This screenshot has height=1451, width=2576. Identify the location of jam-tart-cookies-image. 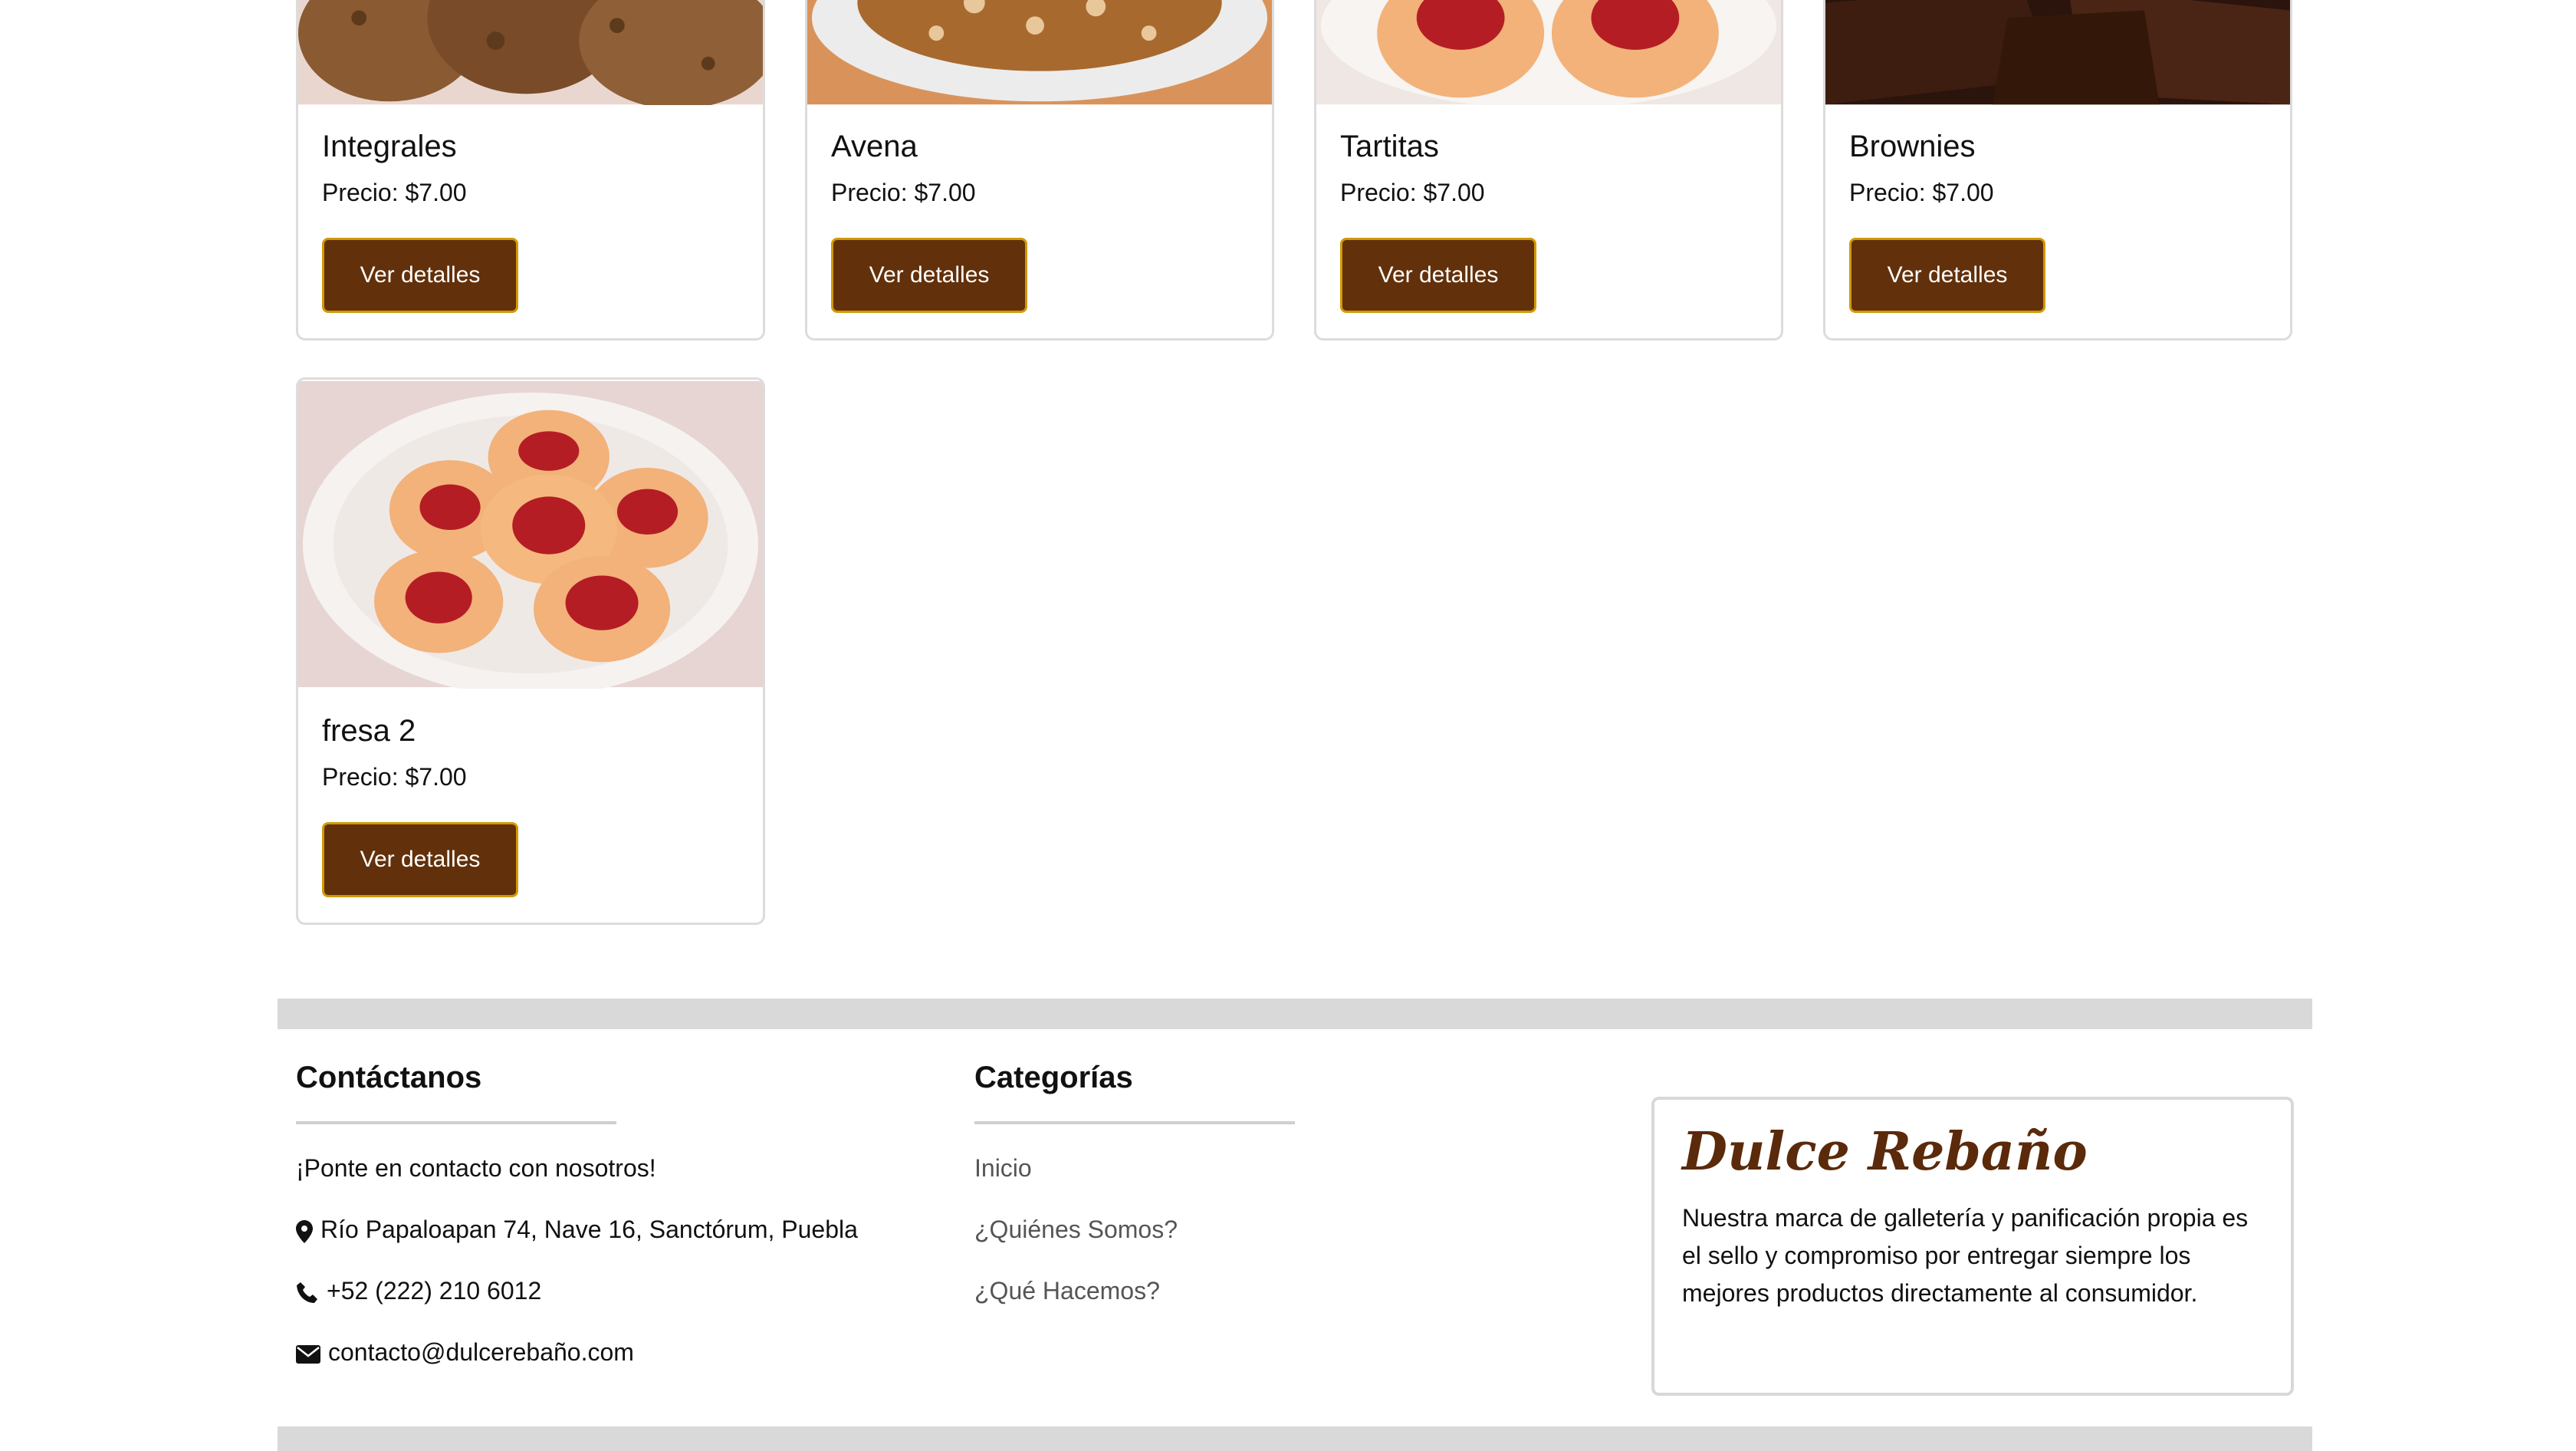
(1549, 52).